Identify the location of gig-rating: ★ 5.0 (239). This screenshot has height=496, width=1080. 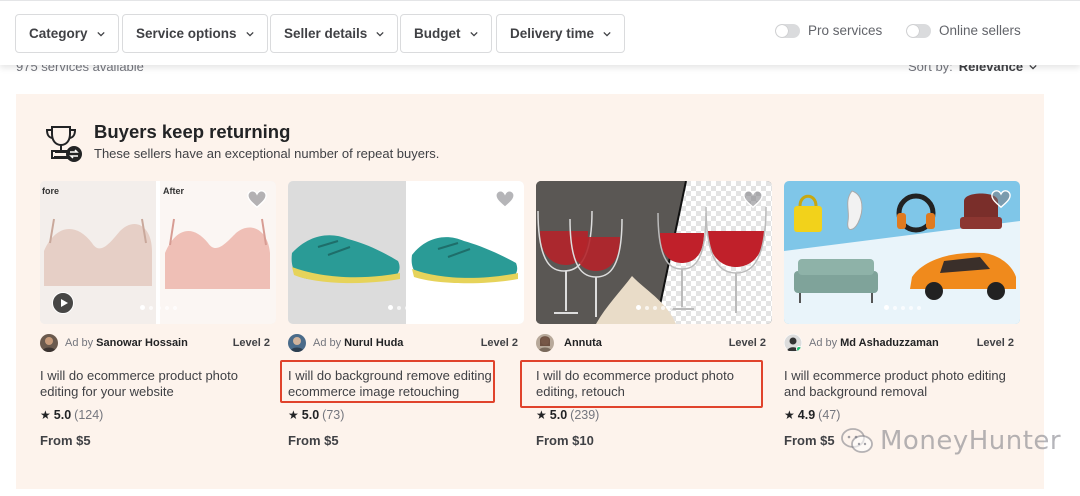
(567, 415).